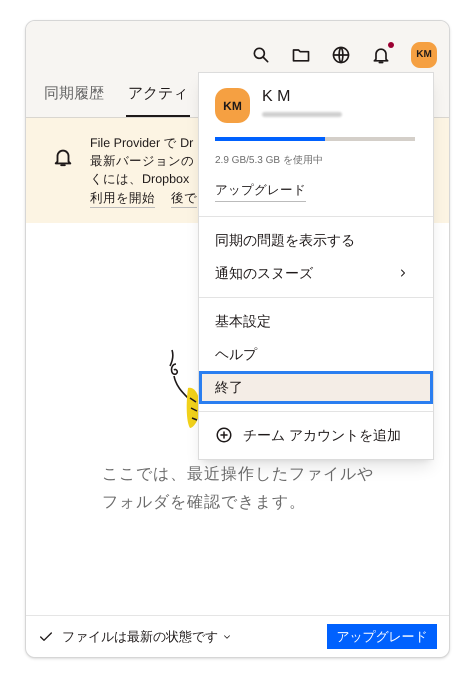 The image size is (474, 686). I want to click on storage-usage-text: 2.9 GB/5.3 GB を使用中, so click(269, 161).